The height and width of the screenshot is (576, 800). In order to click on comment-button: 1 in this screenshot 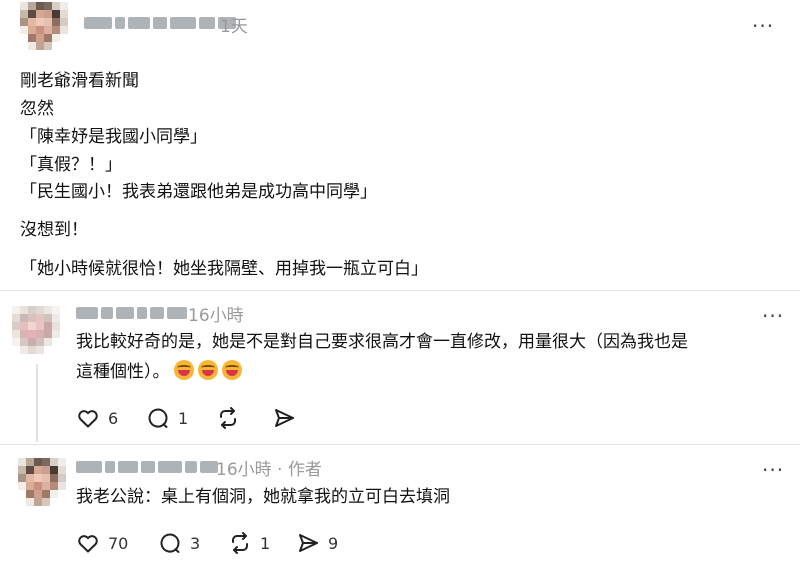, I will do `click(167, 418)`.